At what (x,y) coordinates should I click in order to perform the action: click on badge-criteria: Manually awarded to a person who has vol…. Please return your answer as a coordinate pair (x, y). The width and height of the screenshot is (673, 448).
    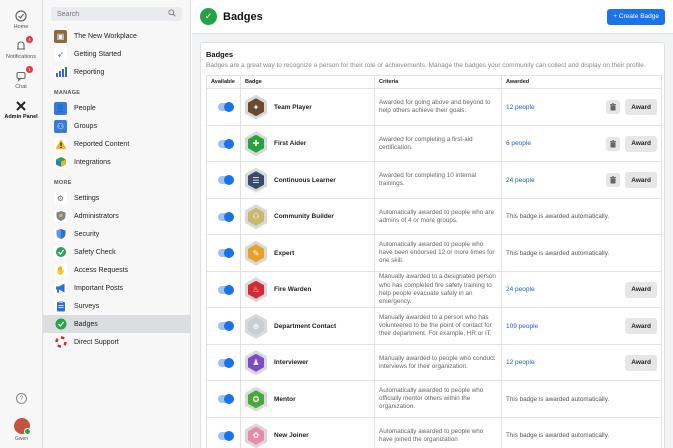
    Looking at the image, I should click on (435, 325).